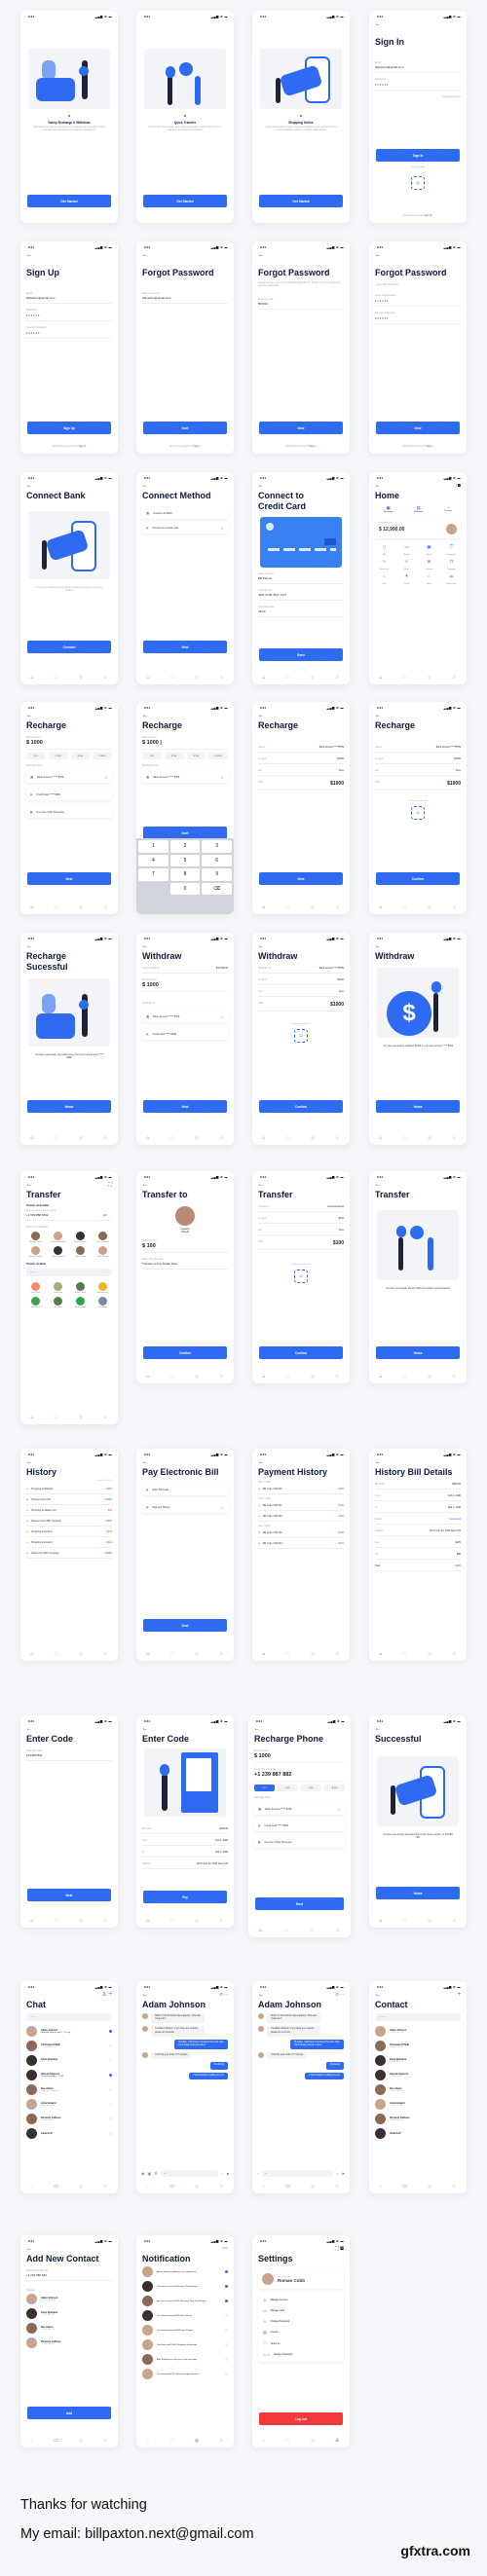 The image size is (487, 2576). I want to click on contact-item: Amal Goff, so click(418, 2133).